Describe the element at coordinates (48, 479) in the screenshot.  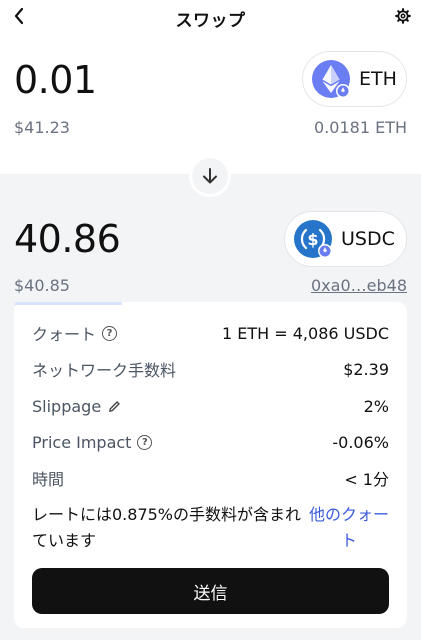
I see `time-label: 時間` at that location.